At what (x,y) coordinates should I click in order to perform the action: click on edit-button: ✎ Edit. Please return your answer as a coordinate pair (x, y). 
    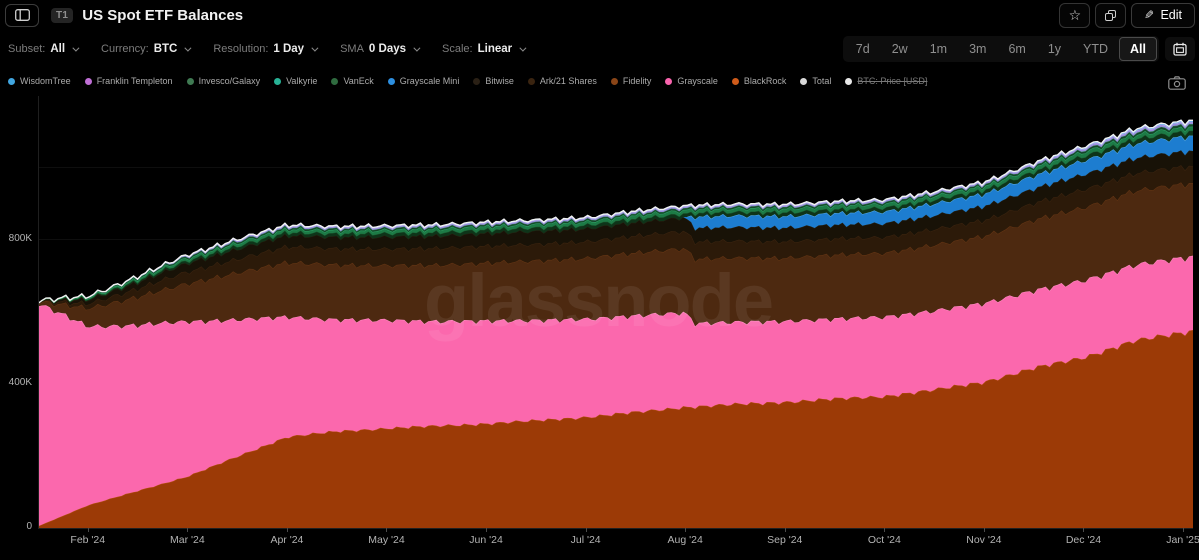
    Looking at the image, I should click on (1163, 15).